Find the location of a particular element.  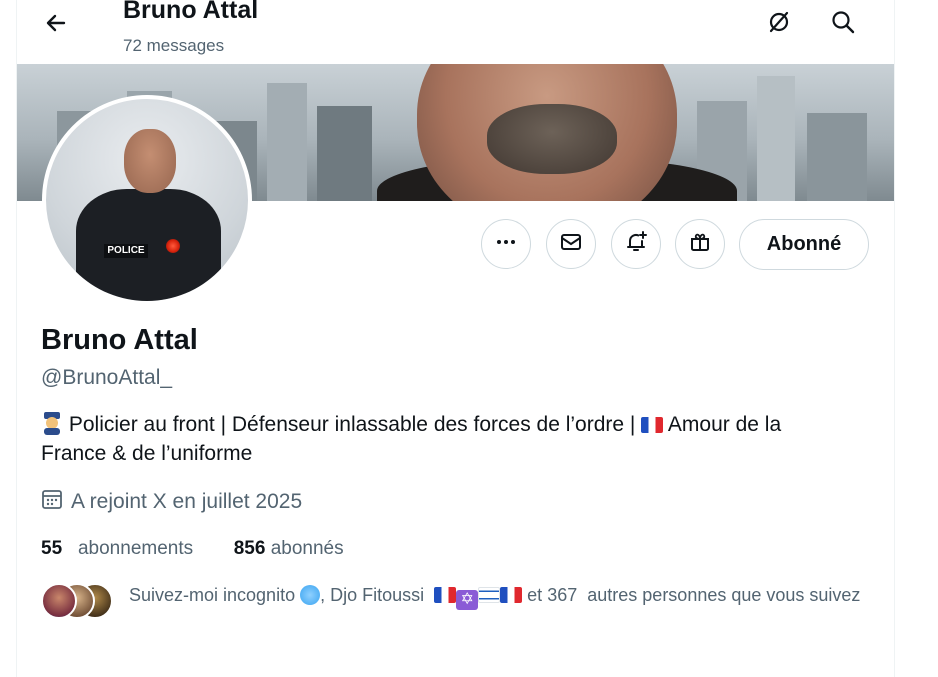

others-count: 367 is located at coordinates (562, 595).